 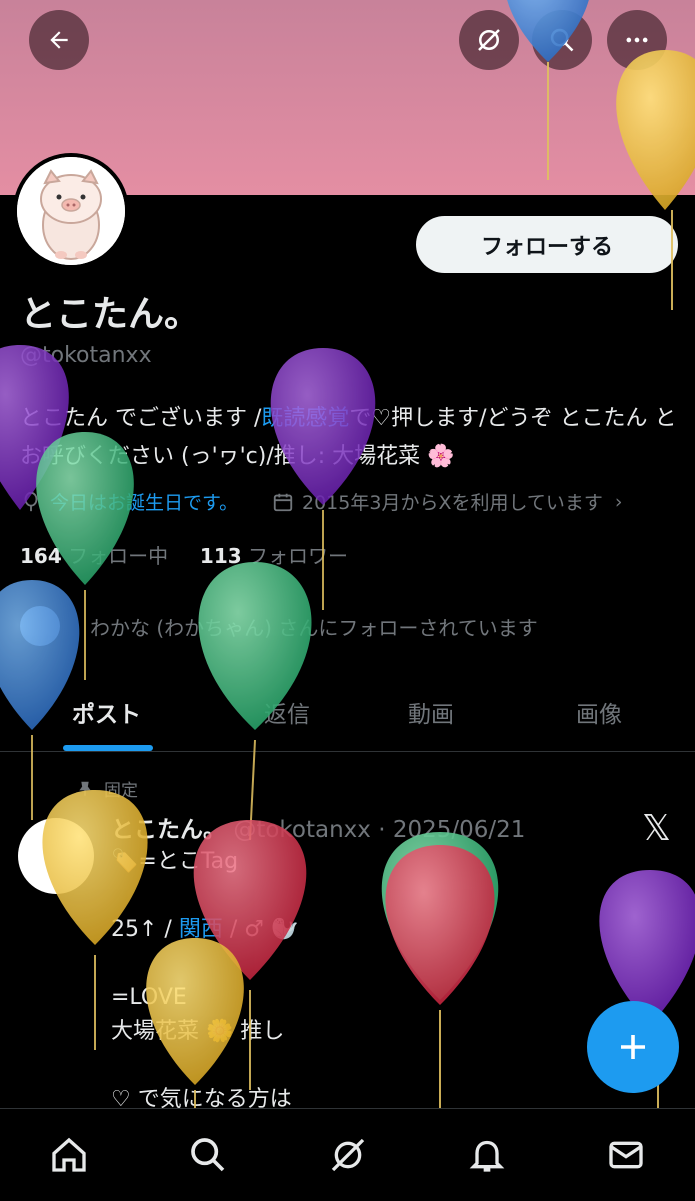 I want to click on joined-row: 2015年3月からXを利用しています ›, so click(x=447, y=501).